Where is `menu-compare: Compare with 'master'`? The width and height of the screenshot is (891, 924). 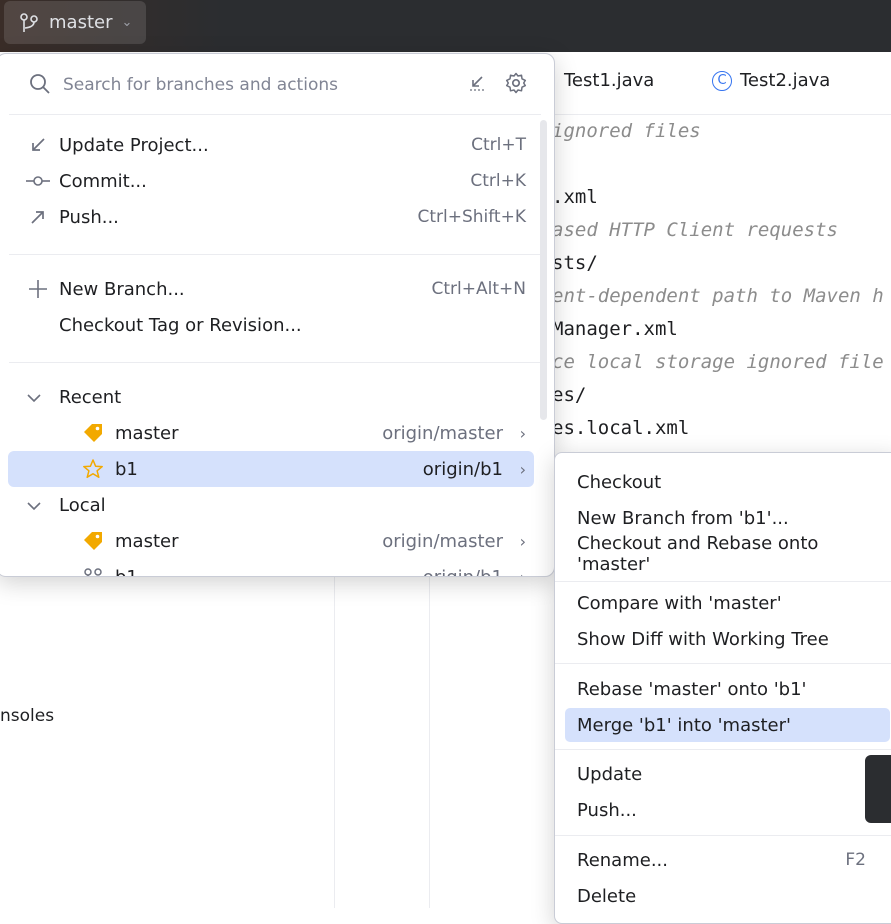 menu-compare: Compare with 'master' is located at coordinates (727, 603).